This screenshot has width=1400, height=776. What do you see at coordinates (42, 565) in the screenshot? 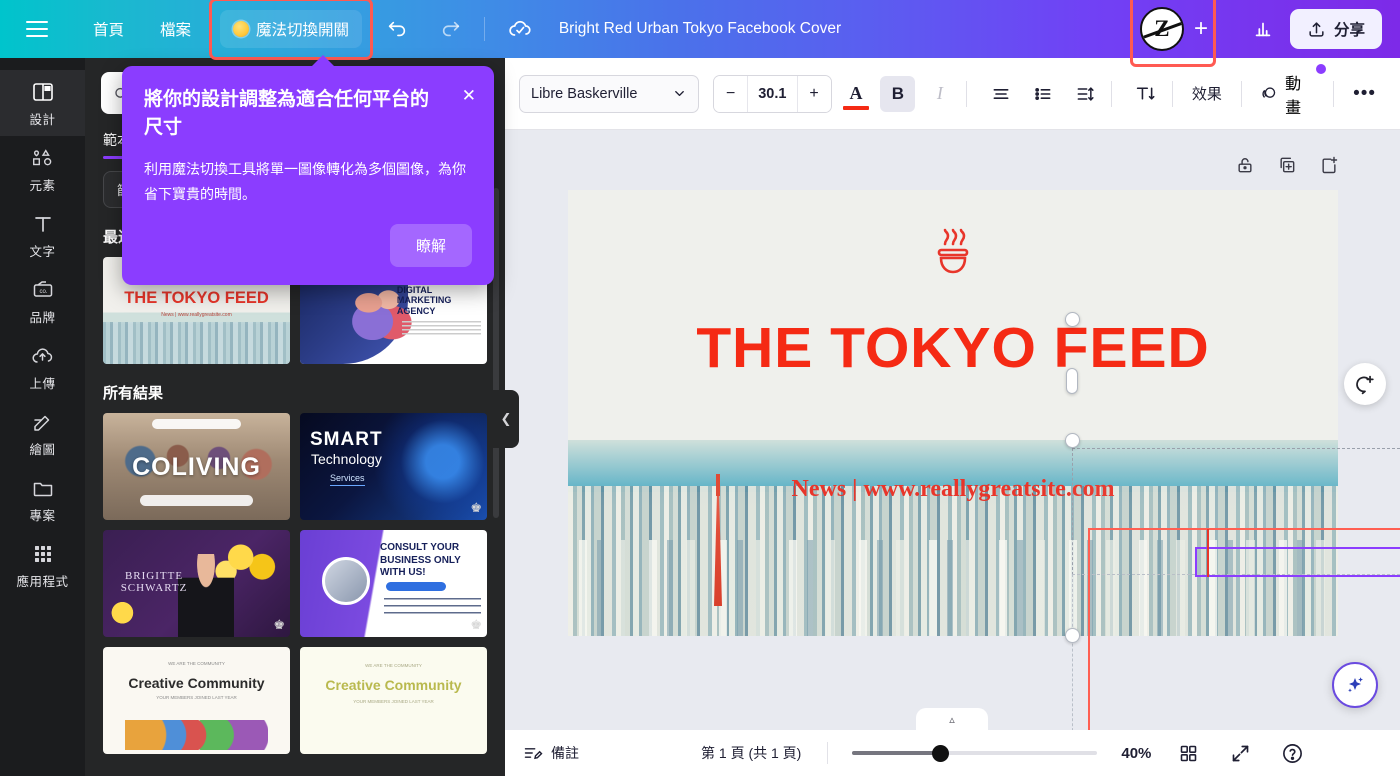
I see `sidebar-item-apps: 應用程式` at bounding box center [42, 565].